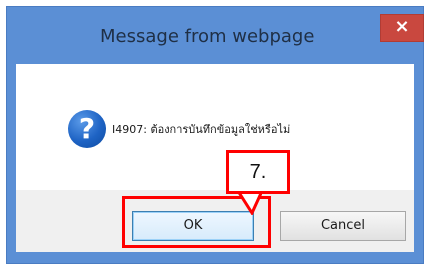 Image resolution: width=431 pixels, height=270 pixels. Describe the element at coordinates (250, 203) in the screenshot. I see `callout-tail` at that location.